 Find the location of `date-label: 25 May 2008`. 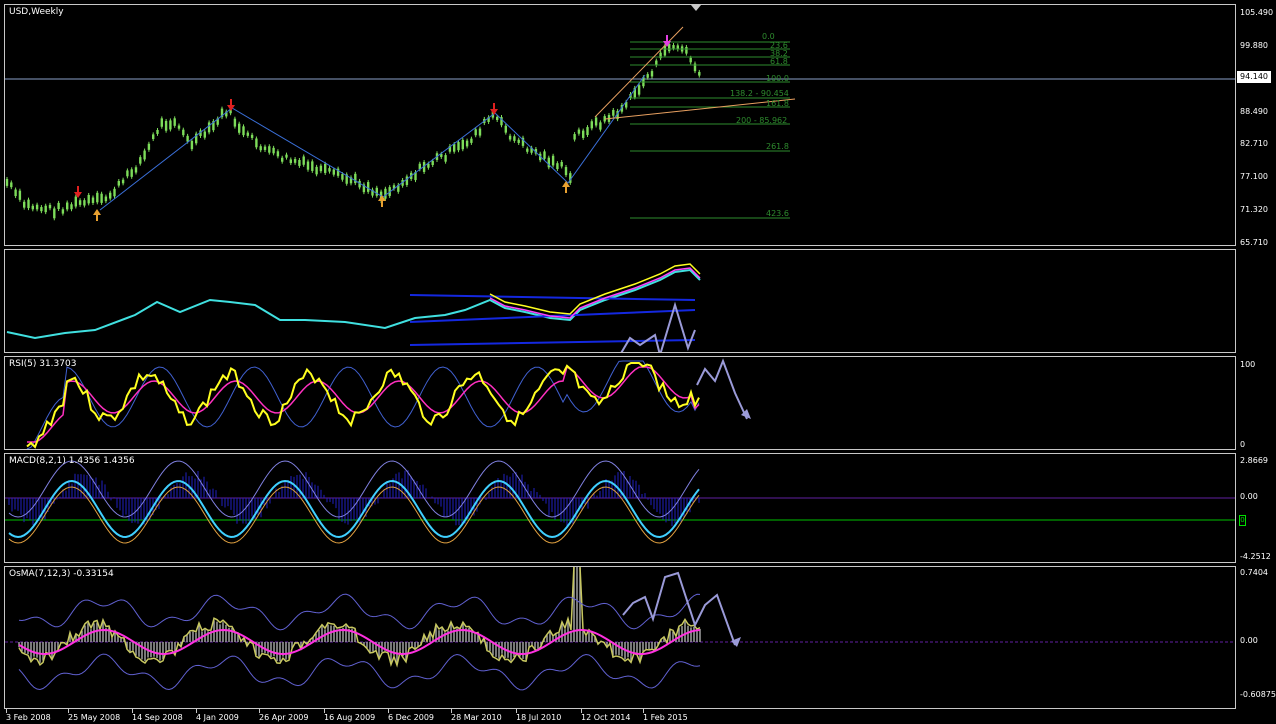

date-label: 25 May 2008 is located at coordinates (94, 717).